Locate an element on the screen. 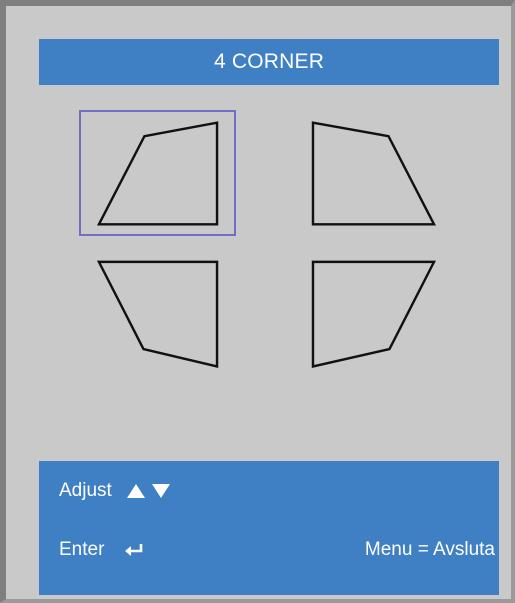 Image resolution: width=515 pixels, height=603 pixels. adjust-label: Adjust is located at coordinates (85, 490).